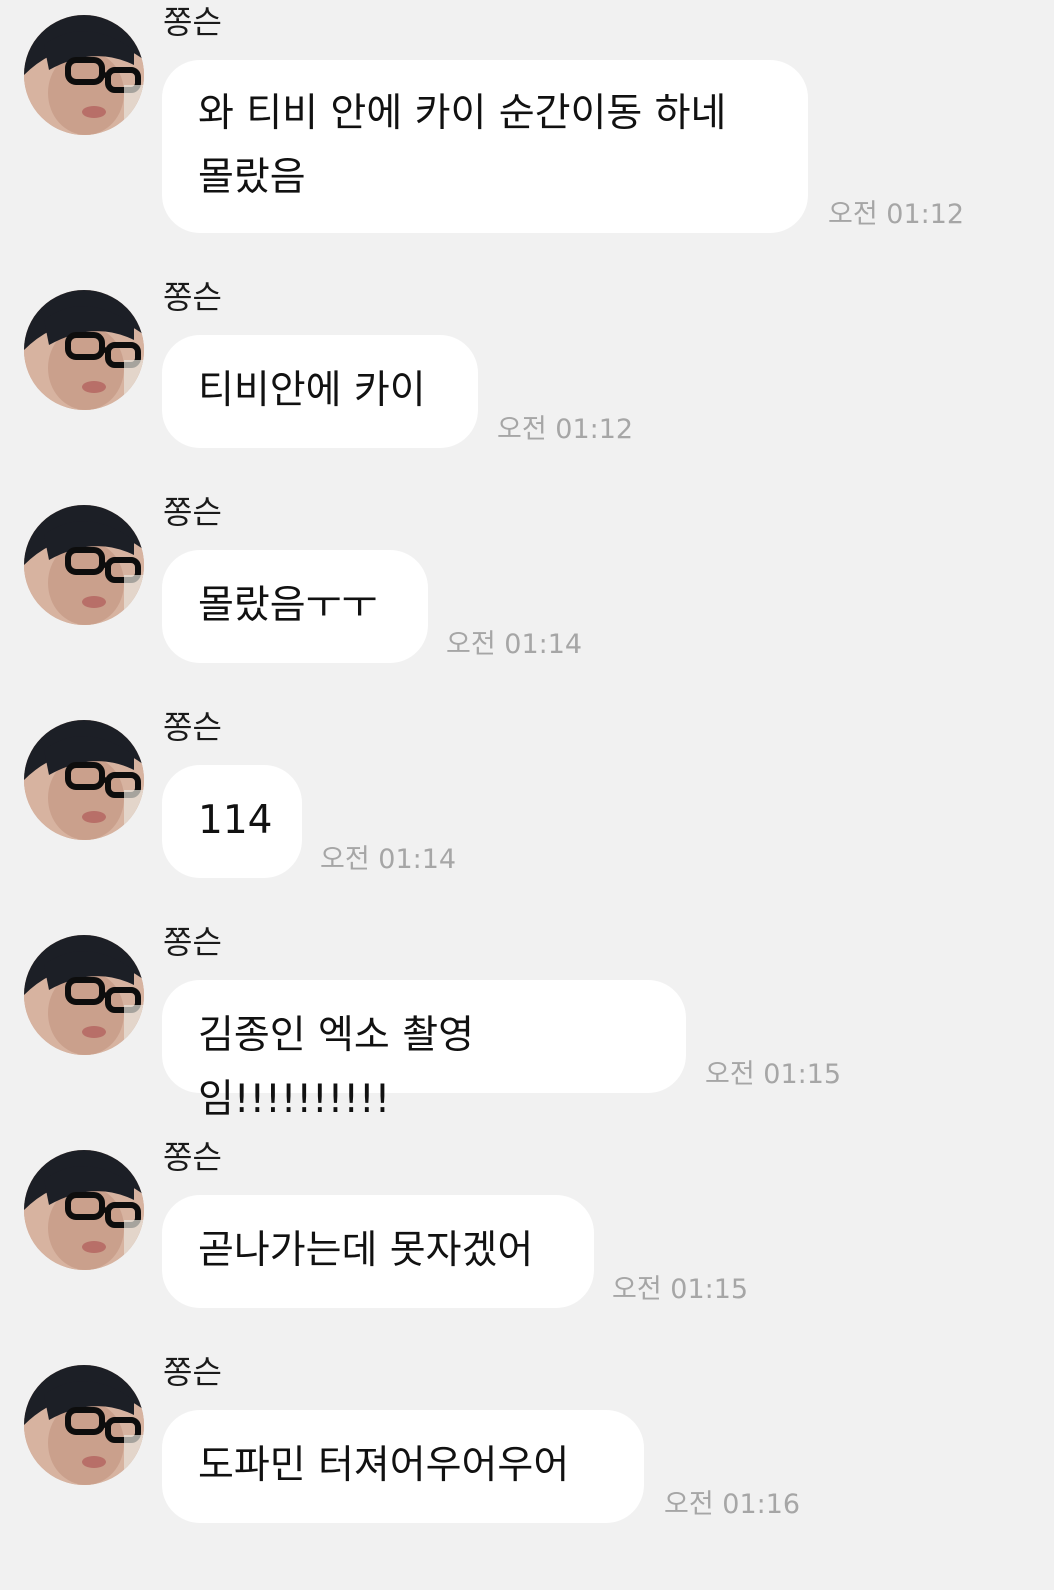 This screenshot has width=1054, height=1590. What do you see at coordinates (424, 1051) in the screenshot?
I see `message-bubble: 김종인 엑소 촬영임!!!!!!!!!!` at bounding box center [424, 1051].